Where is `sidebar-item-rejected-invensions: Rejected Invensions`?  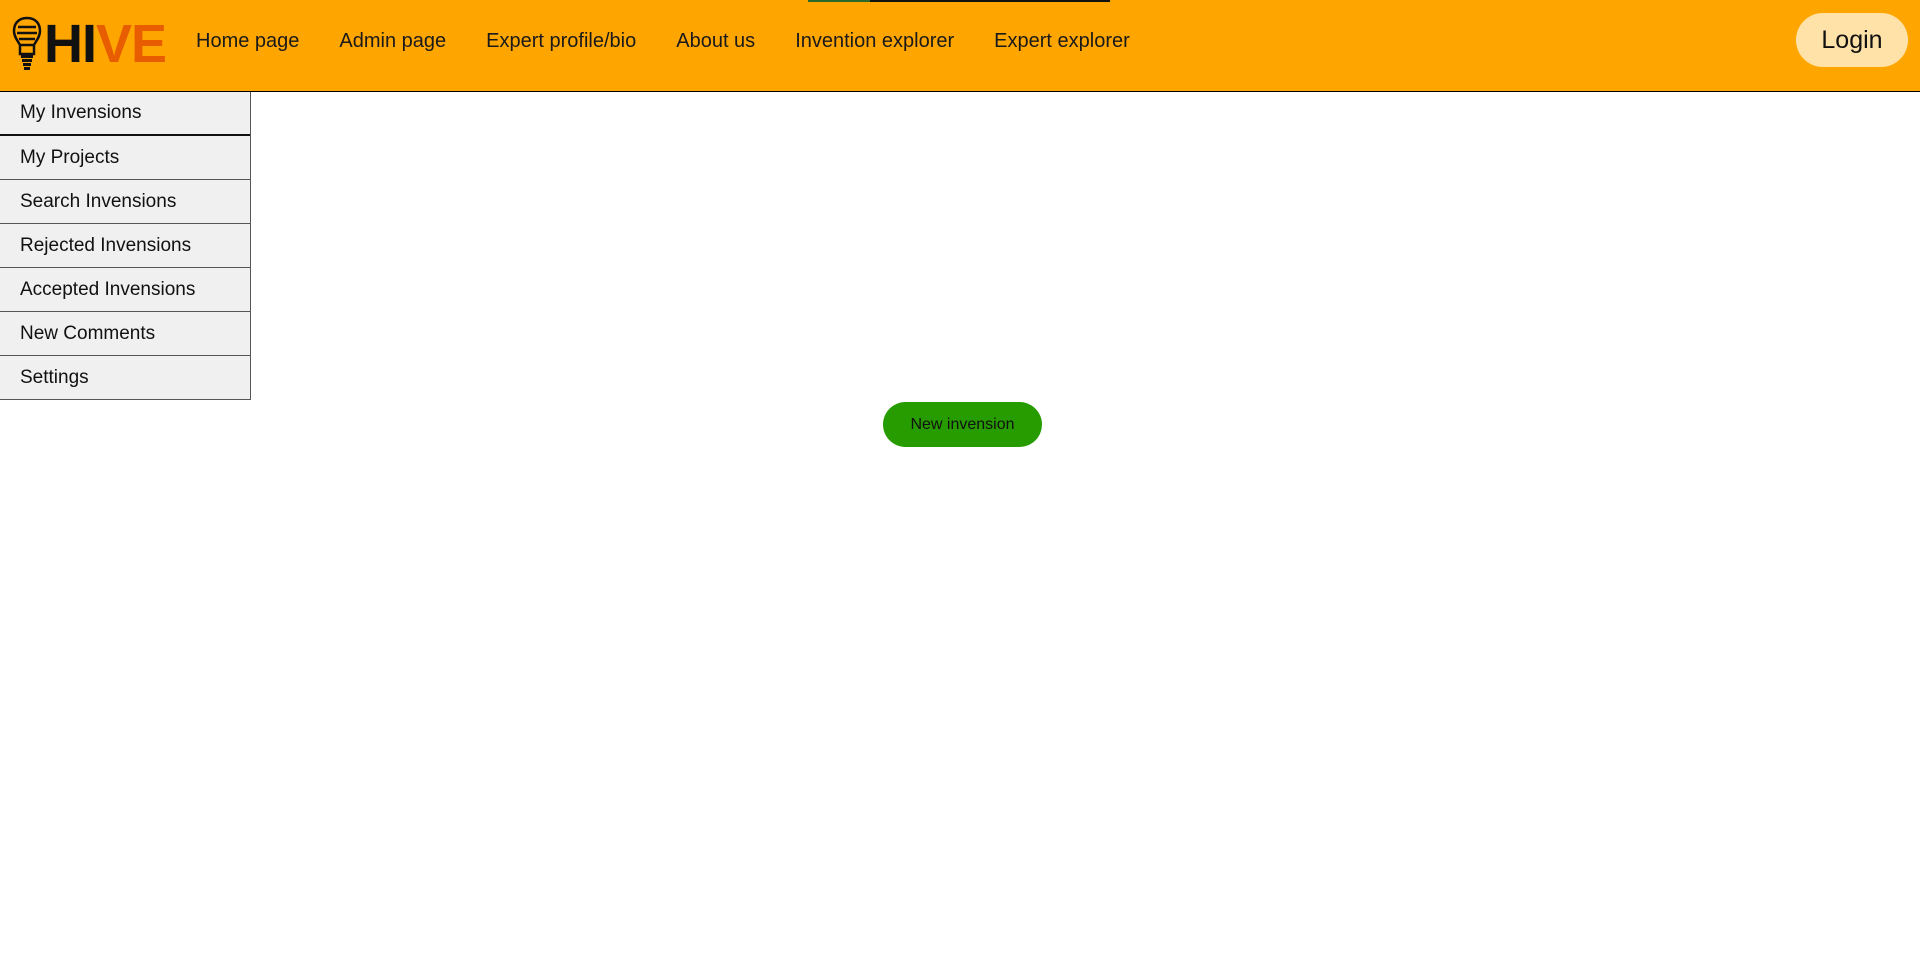 sidebar-item-rejected-invensions: Rejected Invensions is located at coordinates (125, 246).